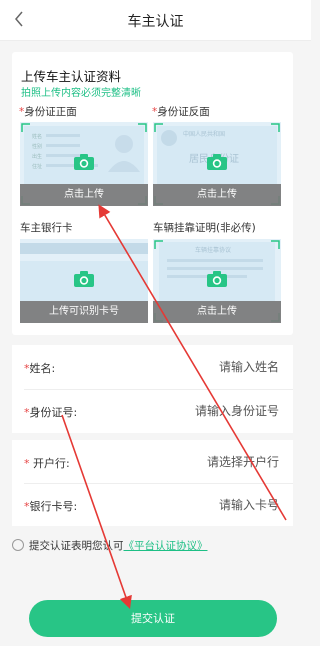 This screenshot has width=320, height=646. I want to click on bank-form: * 开户行: 请选择开户行 *银行卡号: 请输入卡号, so click(152, 483).